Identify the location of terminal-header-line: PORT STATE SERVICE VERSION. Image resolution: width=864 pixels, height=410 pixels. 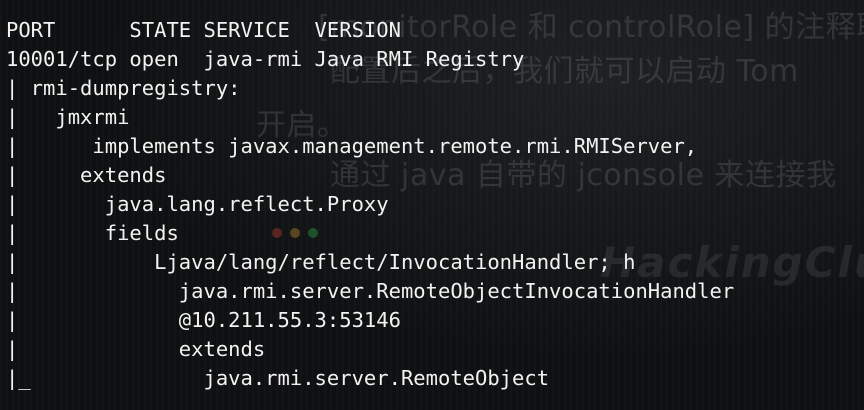
(203, 30).